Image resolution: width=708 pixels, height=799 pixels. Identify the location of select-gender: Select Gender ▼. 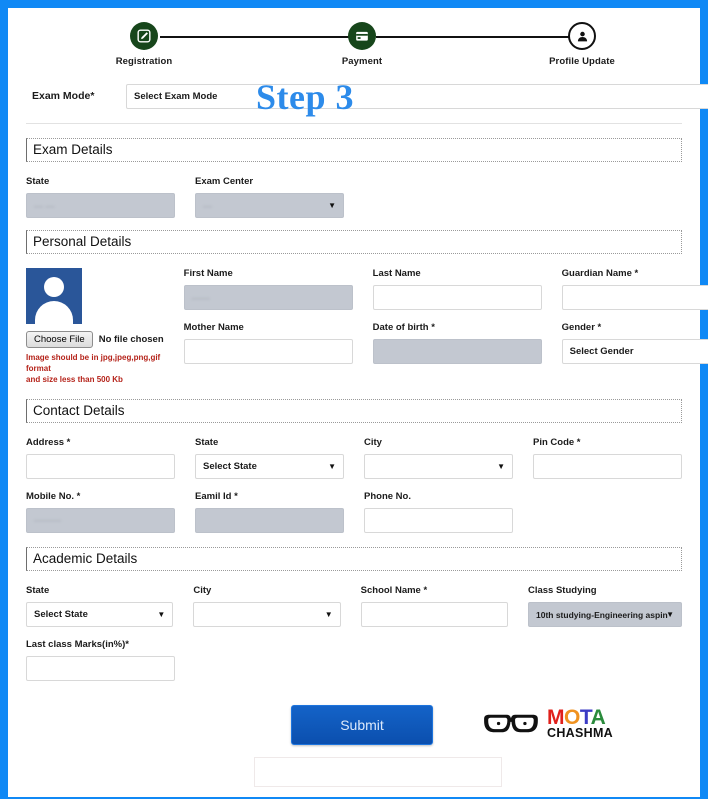
(634, 351).